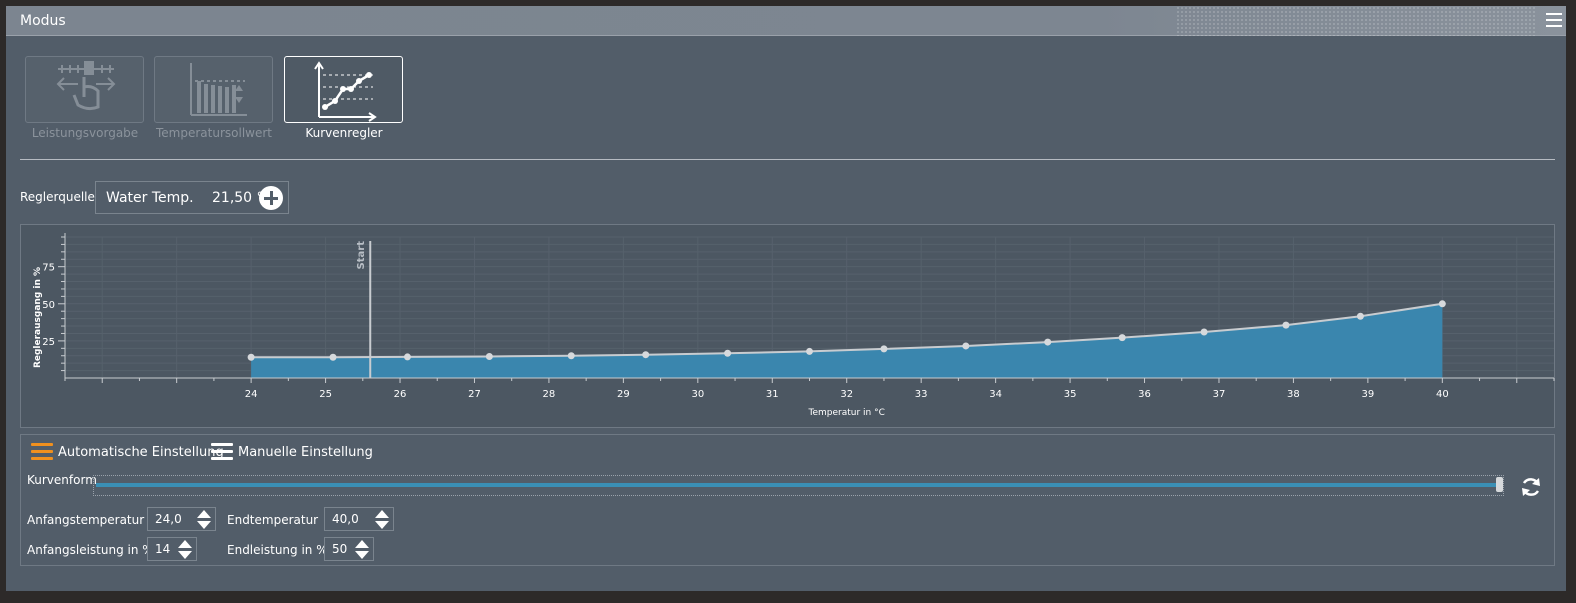 The image size is (1576, 603). Describe the element at coordinates (349, 549) in the screenshot. I see `end-power-spinbox: 50` at that location.